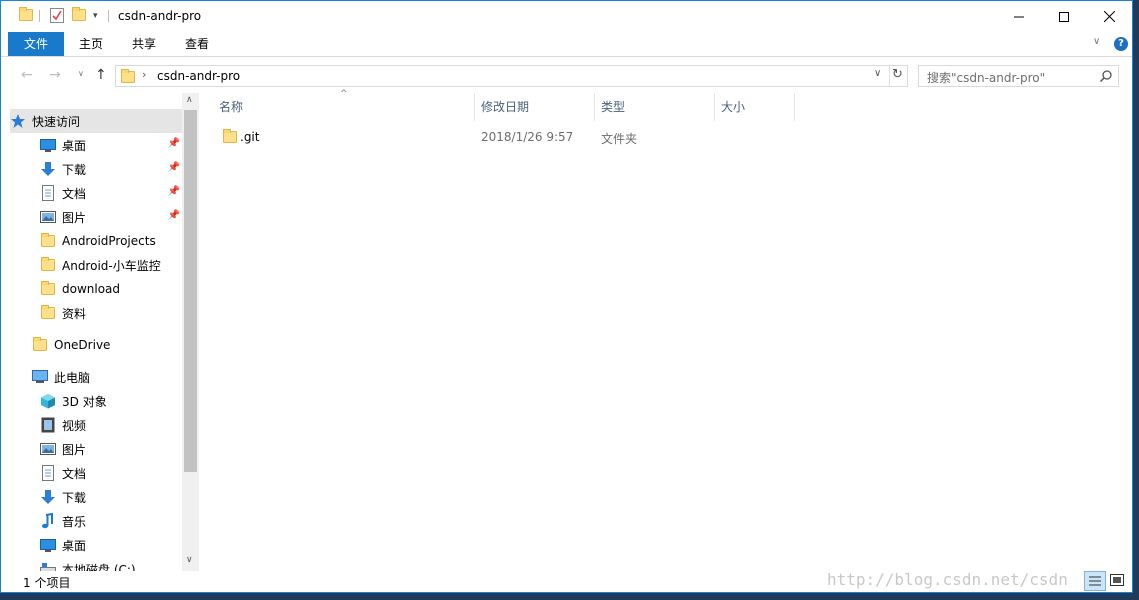 The image size is (1139, 600). I want to click on expand-ribbon-icon: ∨, so click(1096, 41).